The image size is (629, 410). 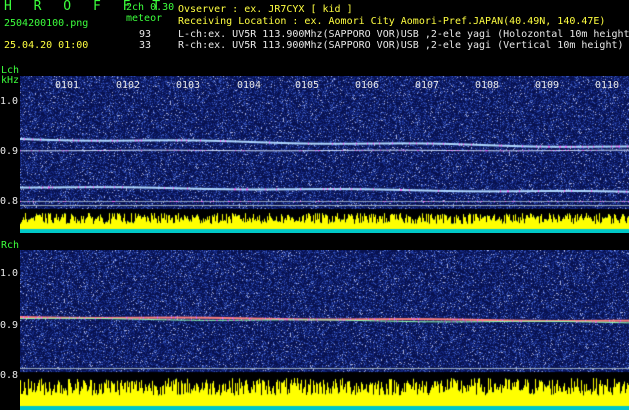 I want to click on lch-xtick-0103: 0103, so click(x=188, y=85).